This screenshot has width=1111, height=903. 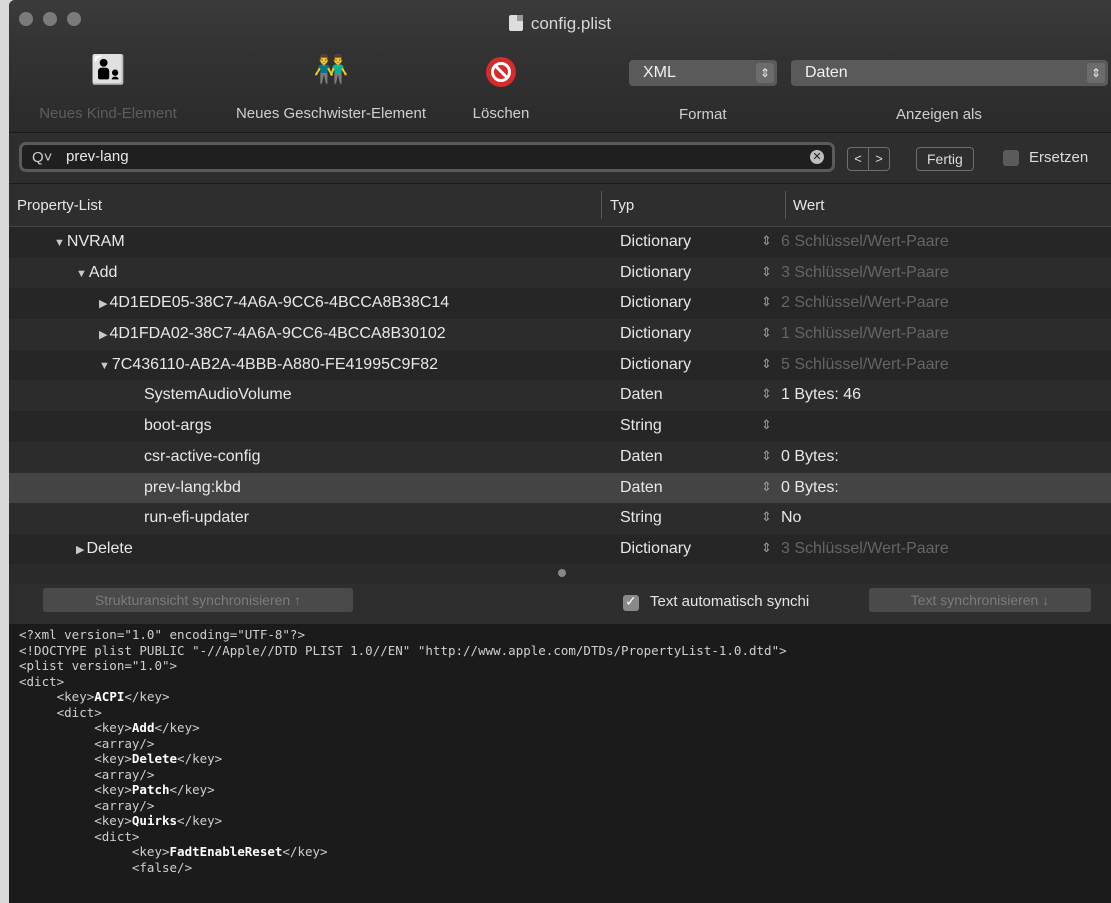 What do you see at coordinates (59, 205) in the screenshot?
I see `column-header-property-list: Property-List` at bounding box center [59, 205].